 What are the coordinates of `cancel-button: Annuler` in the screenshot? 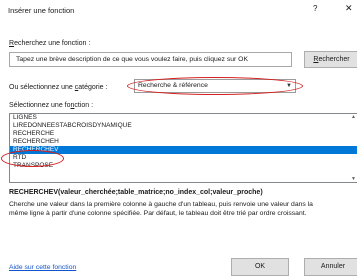 It's located at (330, 267).